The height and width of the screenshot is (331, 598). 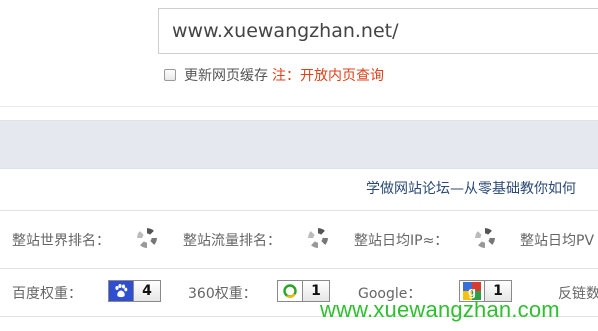 I want to click on backlink-label: 反链数, so click(x=578, y=294).